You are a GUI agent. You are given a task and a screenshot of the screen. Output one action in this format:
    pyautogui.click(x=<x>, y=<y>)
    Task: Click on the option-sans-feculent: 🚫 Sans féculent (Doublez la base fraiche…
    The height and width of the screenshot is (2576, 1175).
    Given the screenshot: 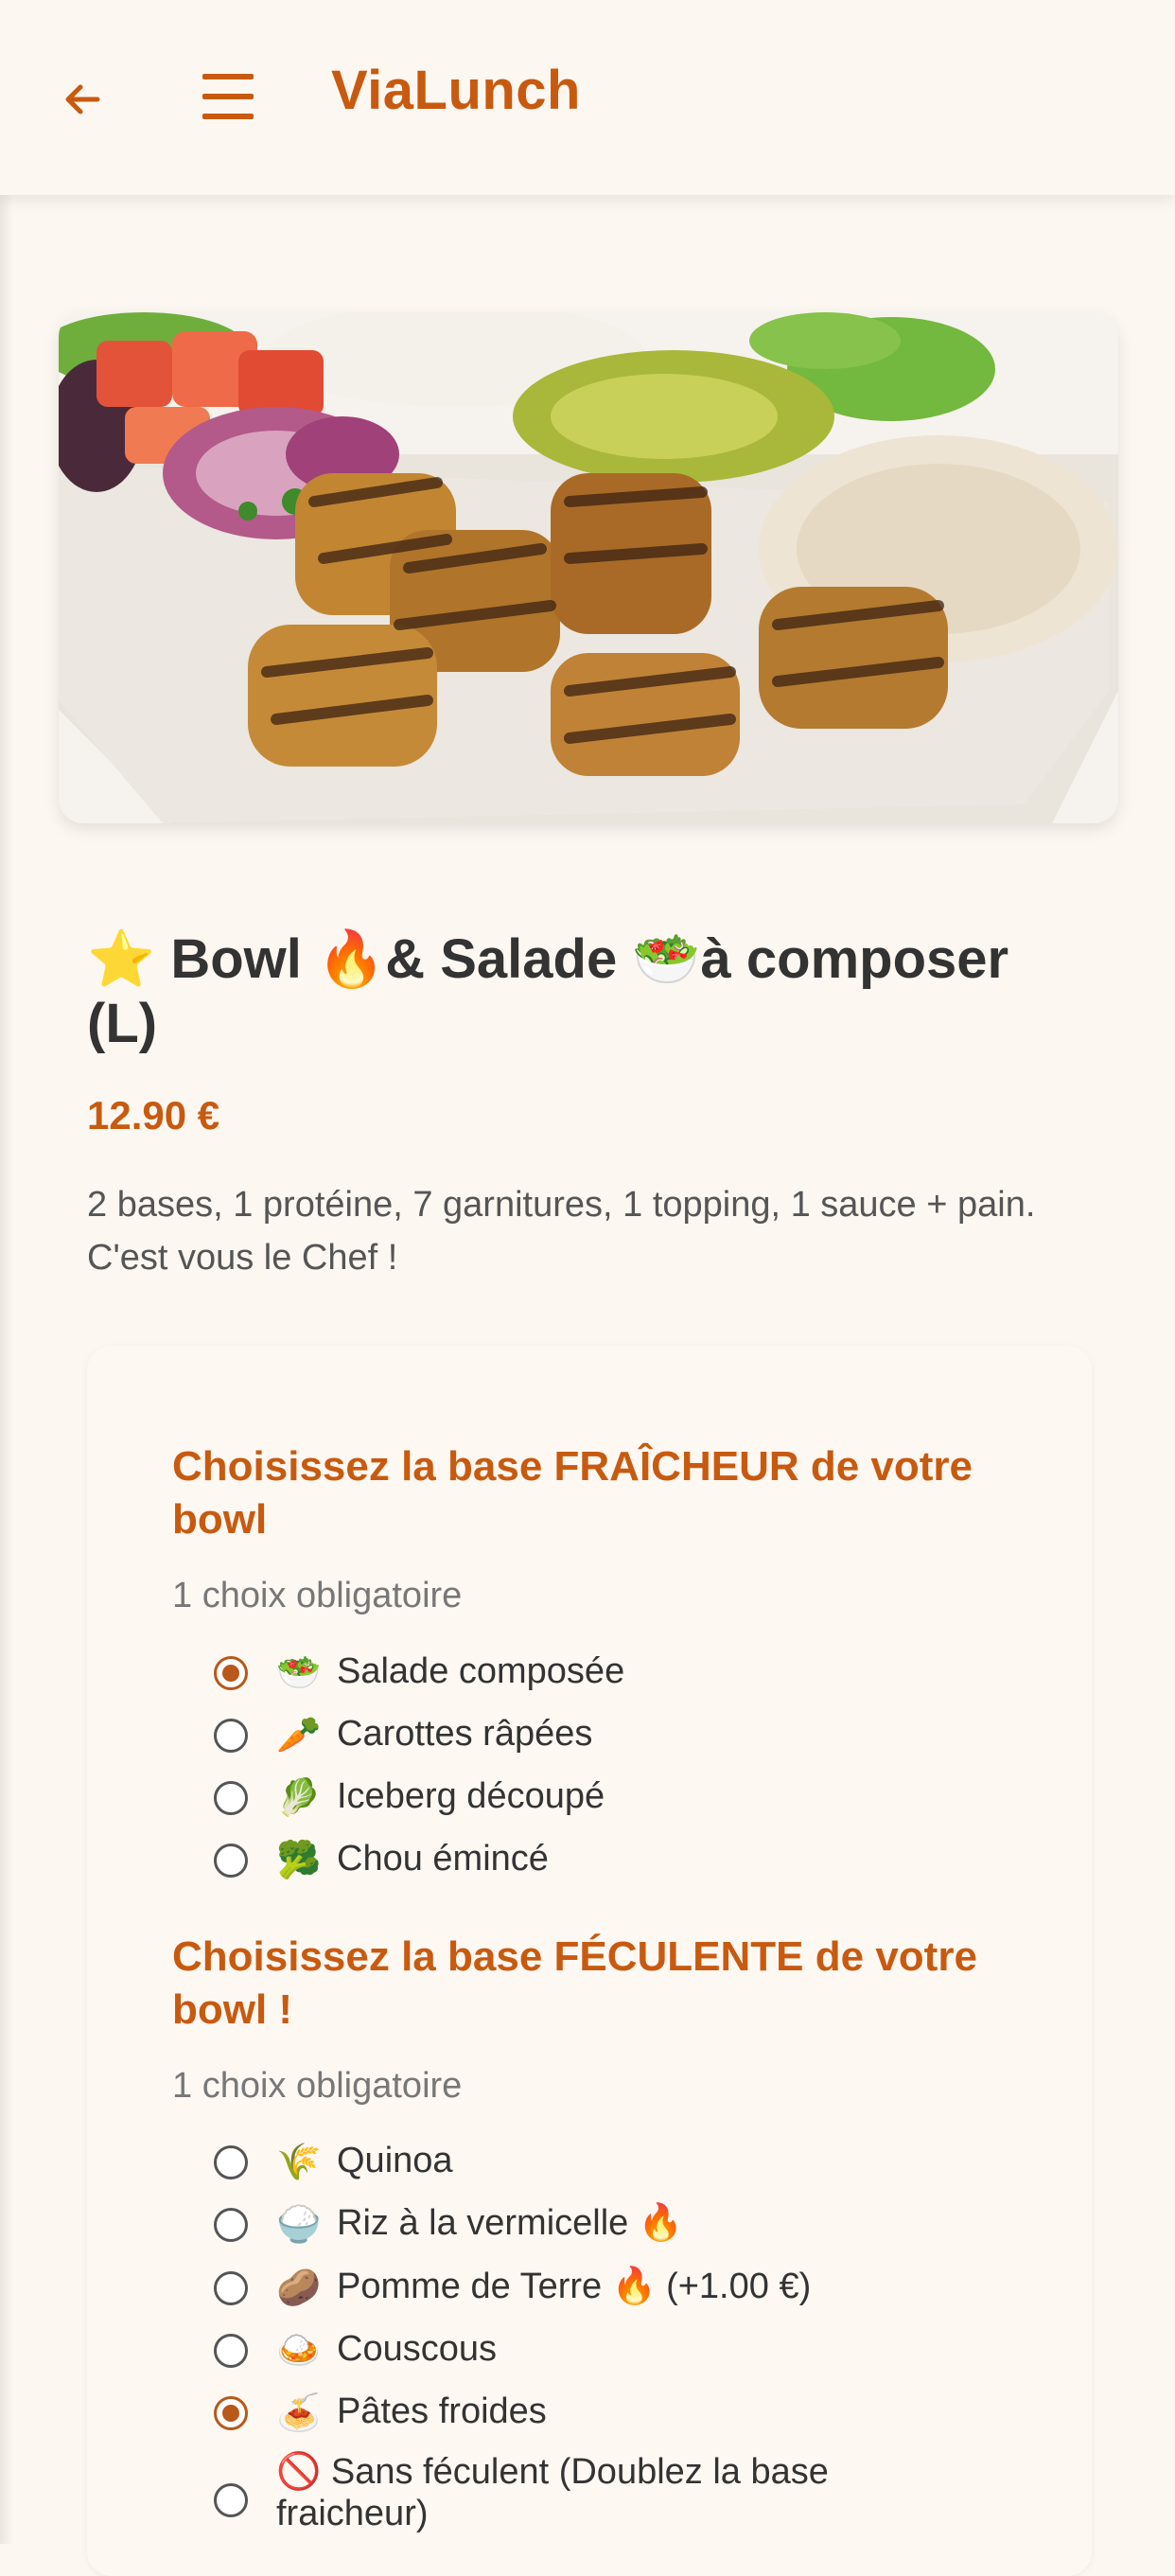 What is the action you would take?
    pyautogui.click(x=630, y=2496)
    